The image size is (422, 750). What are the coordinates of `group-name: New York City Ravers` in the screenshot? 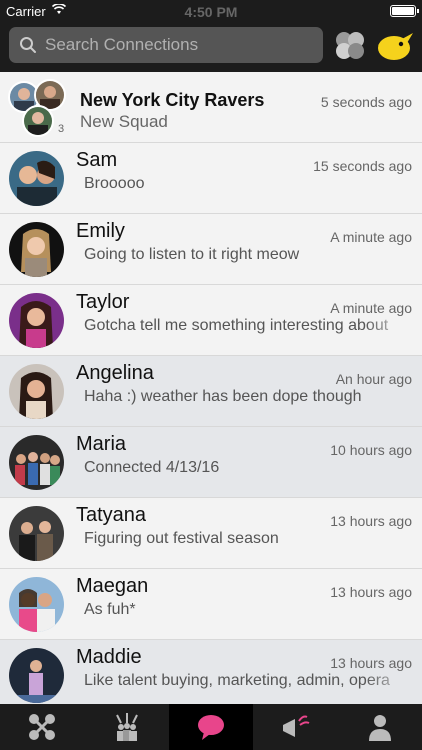 It's located at (172, 100).